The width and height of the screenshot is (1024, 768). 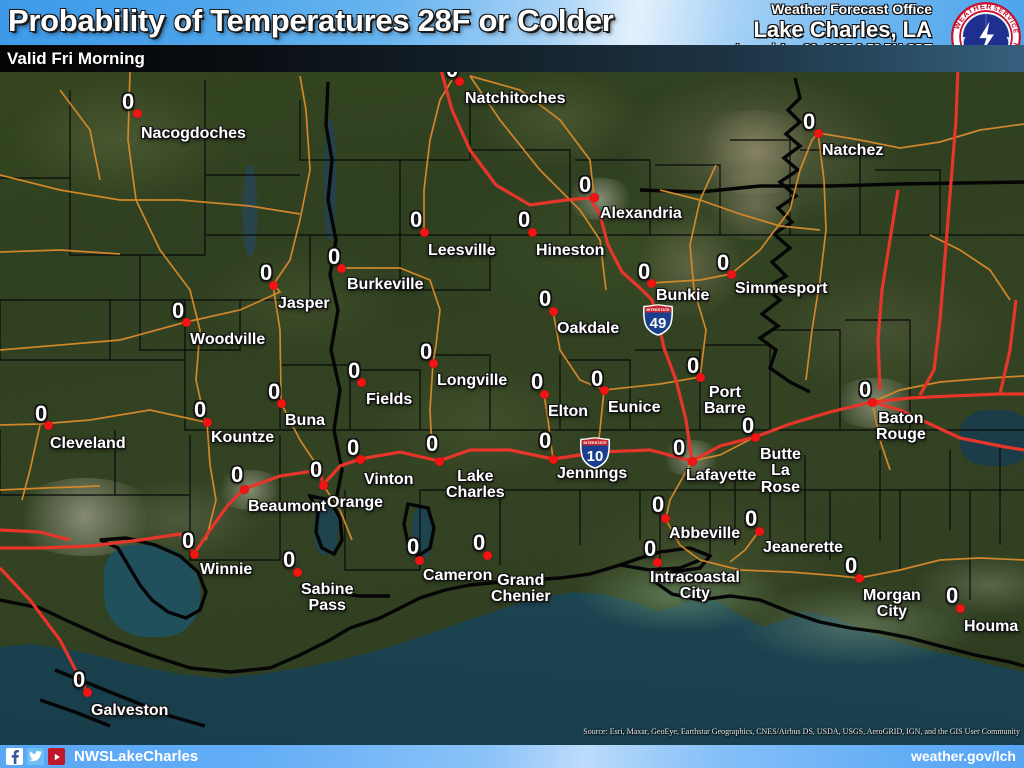 I want to click on national-weather-service-logo: WEATHER NATIONAL SERVICE, so click(x=986, y=23).